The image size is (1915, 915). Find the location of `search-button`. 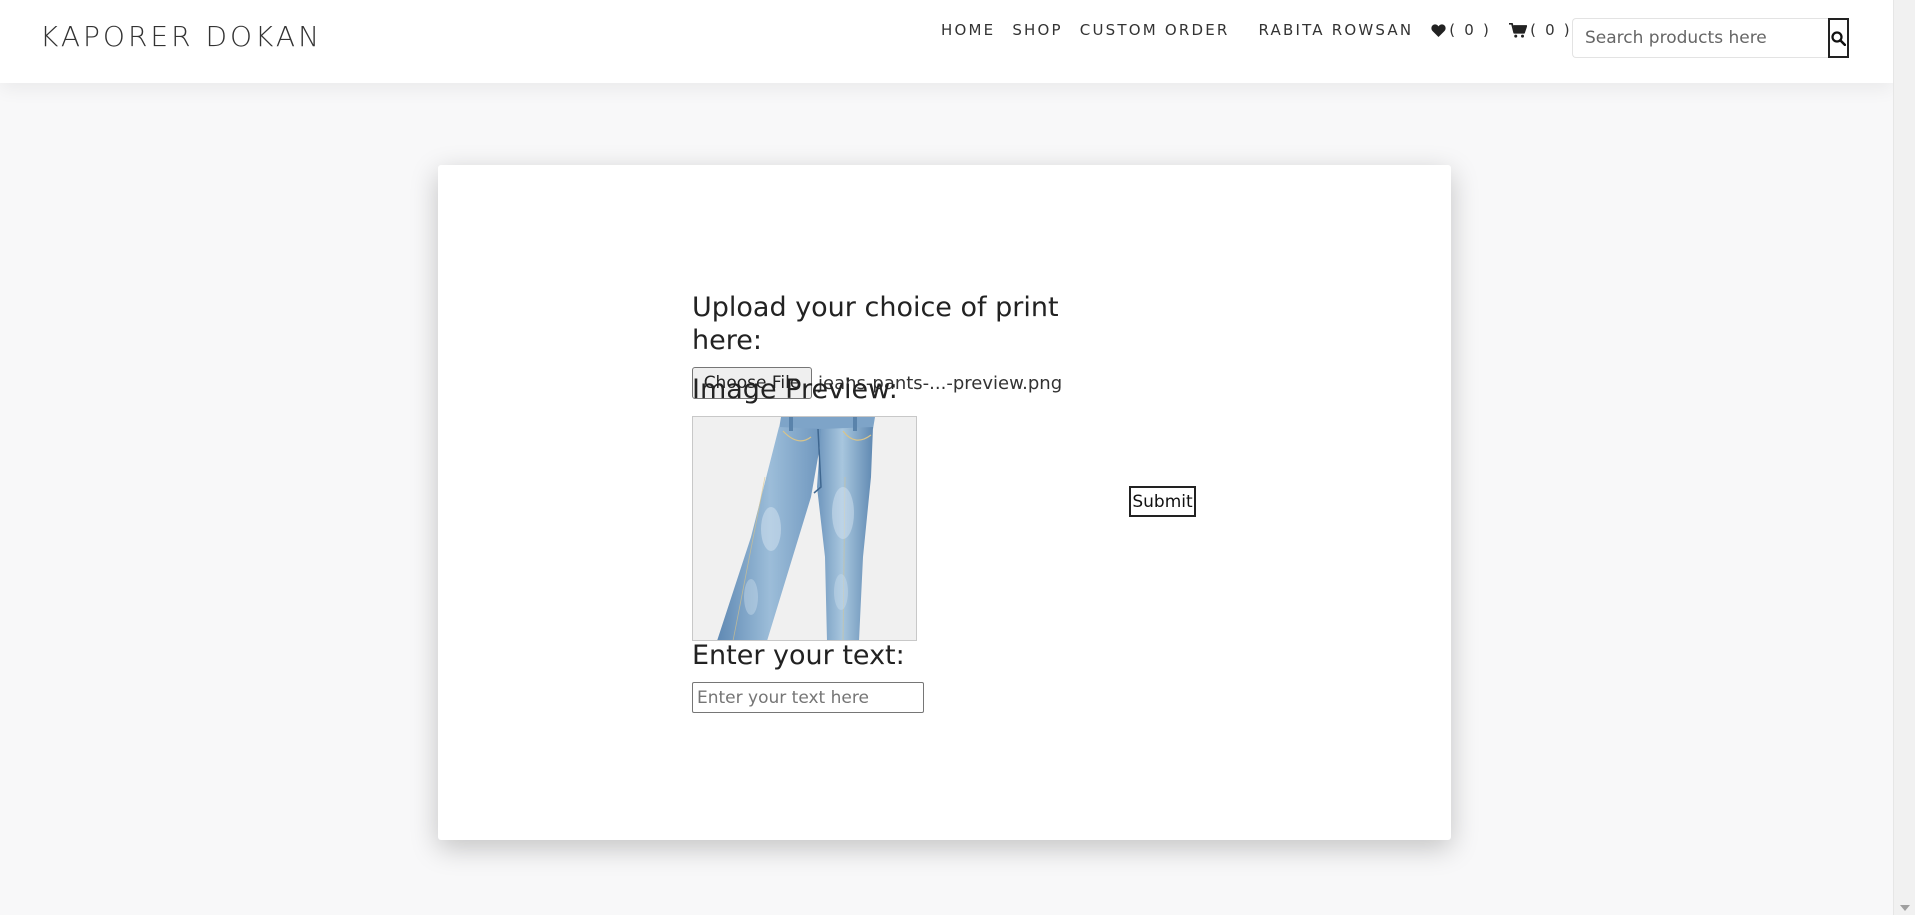

search-button is located at coordinates (1838, 38).